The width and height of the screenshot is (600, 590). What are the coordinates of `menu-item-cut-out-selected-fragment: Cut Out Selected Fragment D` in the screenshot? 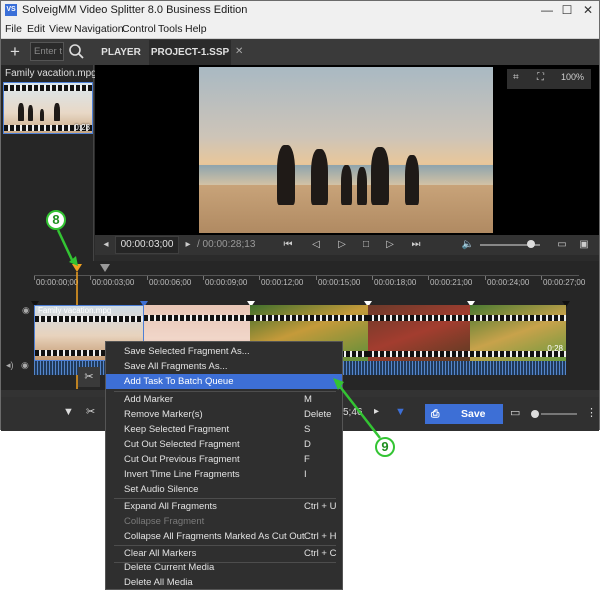 It's located at (224, 444).